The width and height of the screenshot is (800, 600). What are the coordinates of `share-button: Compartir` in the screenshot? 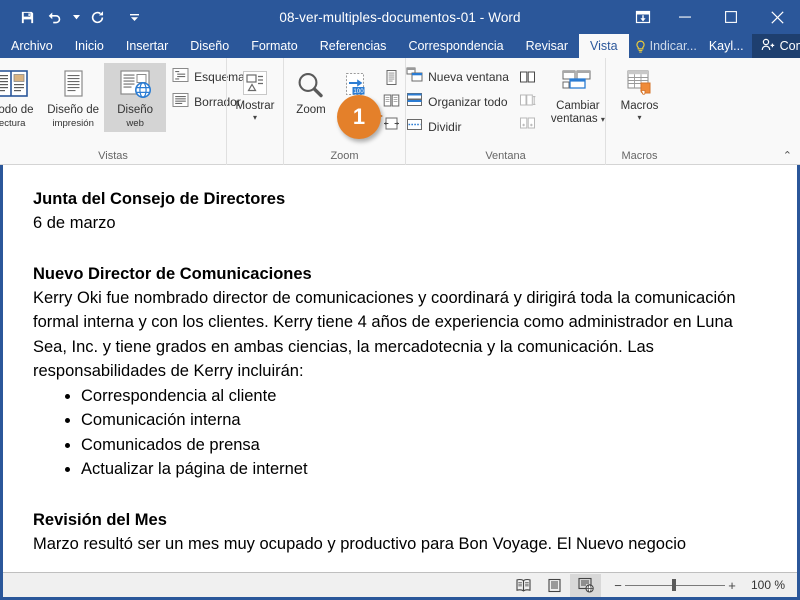 It's located at (775, 46).